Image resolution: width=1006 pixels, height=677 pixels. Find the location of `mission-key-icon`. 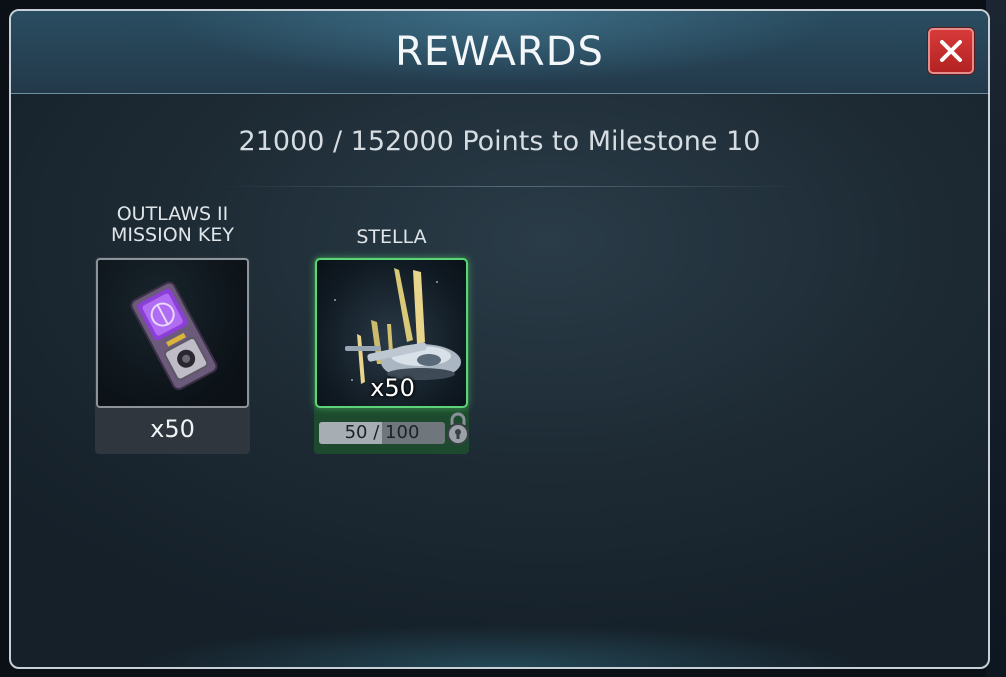

mission-key-icon is located at coordinates (174, 336).